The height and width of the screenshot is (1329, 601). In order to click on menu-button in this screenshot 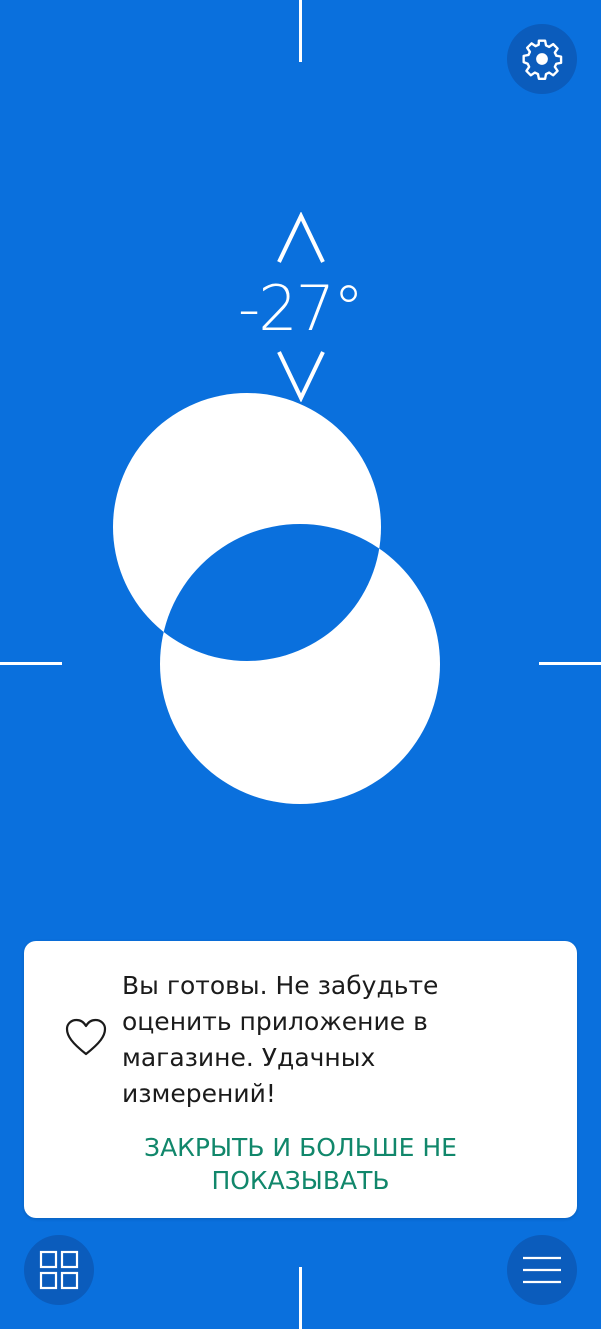, I will do `click(542, 1270)`.